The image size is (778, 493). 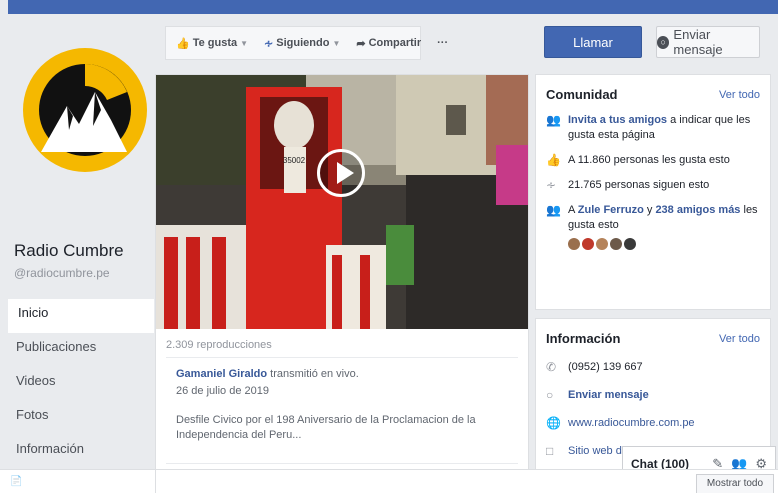 I want to click on like-label: Te gusta, so click(x=215, y=43).